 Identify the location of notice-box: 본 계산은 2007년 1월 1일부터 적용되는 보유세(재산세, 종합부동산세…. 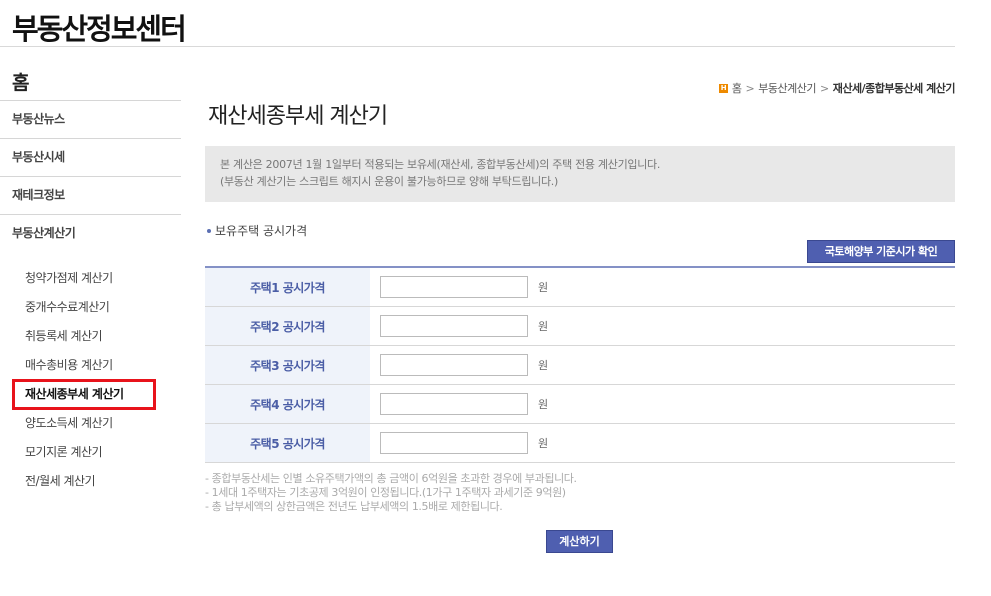
(580, 174).